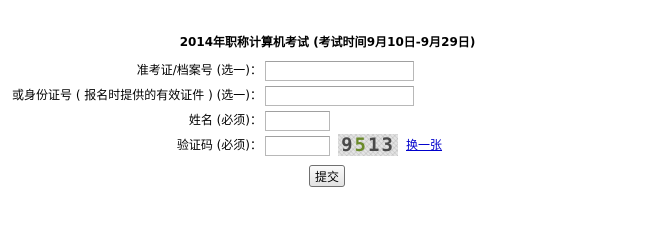 The image size is (655, 240). Describe the element at coordinates (361, 145) in the screenshot. I see `captcha-digit: 5` at that location.